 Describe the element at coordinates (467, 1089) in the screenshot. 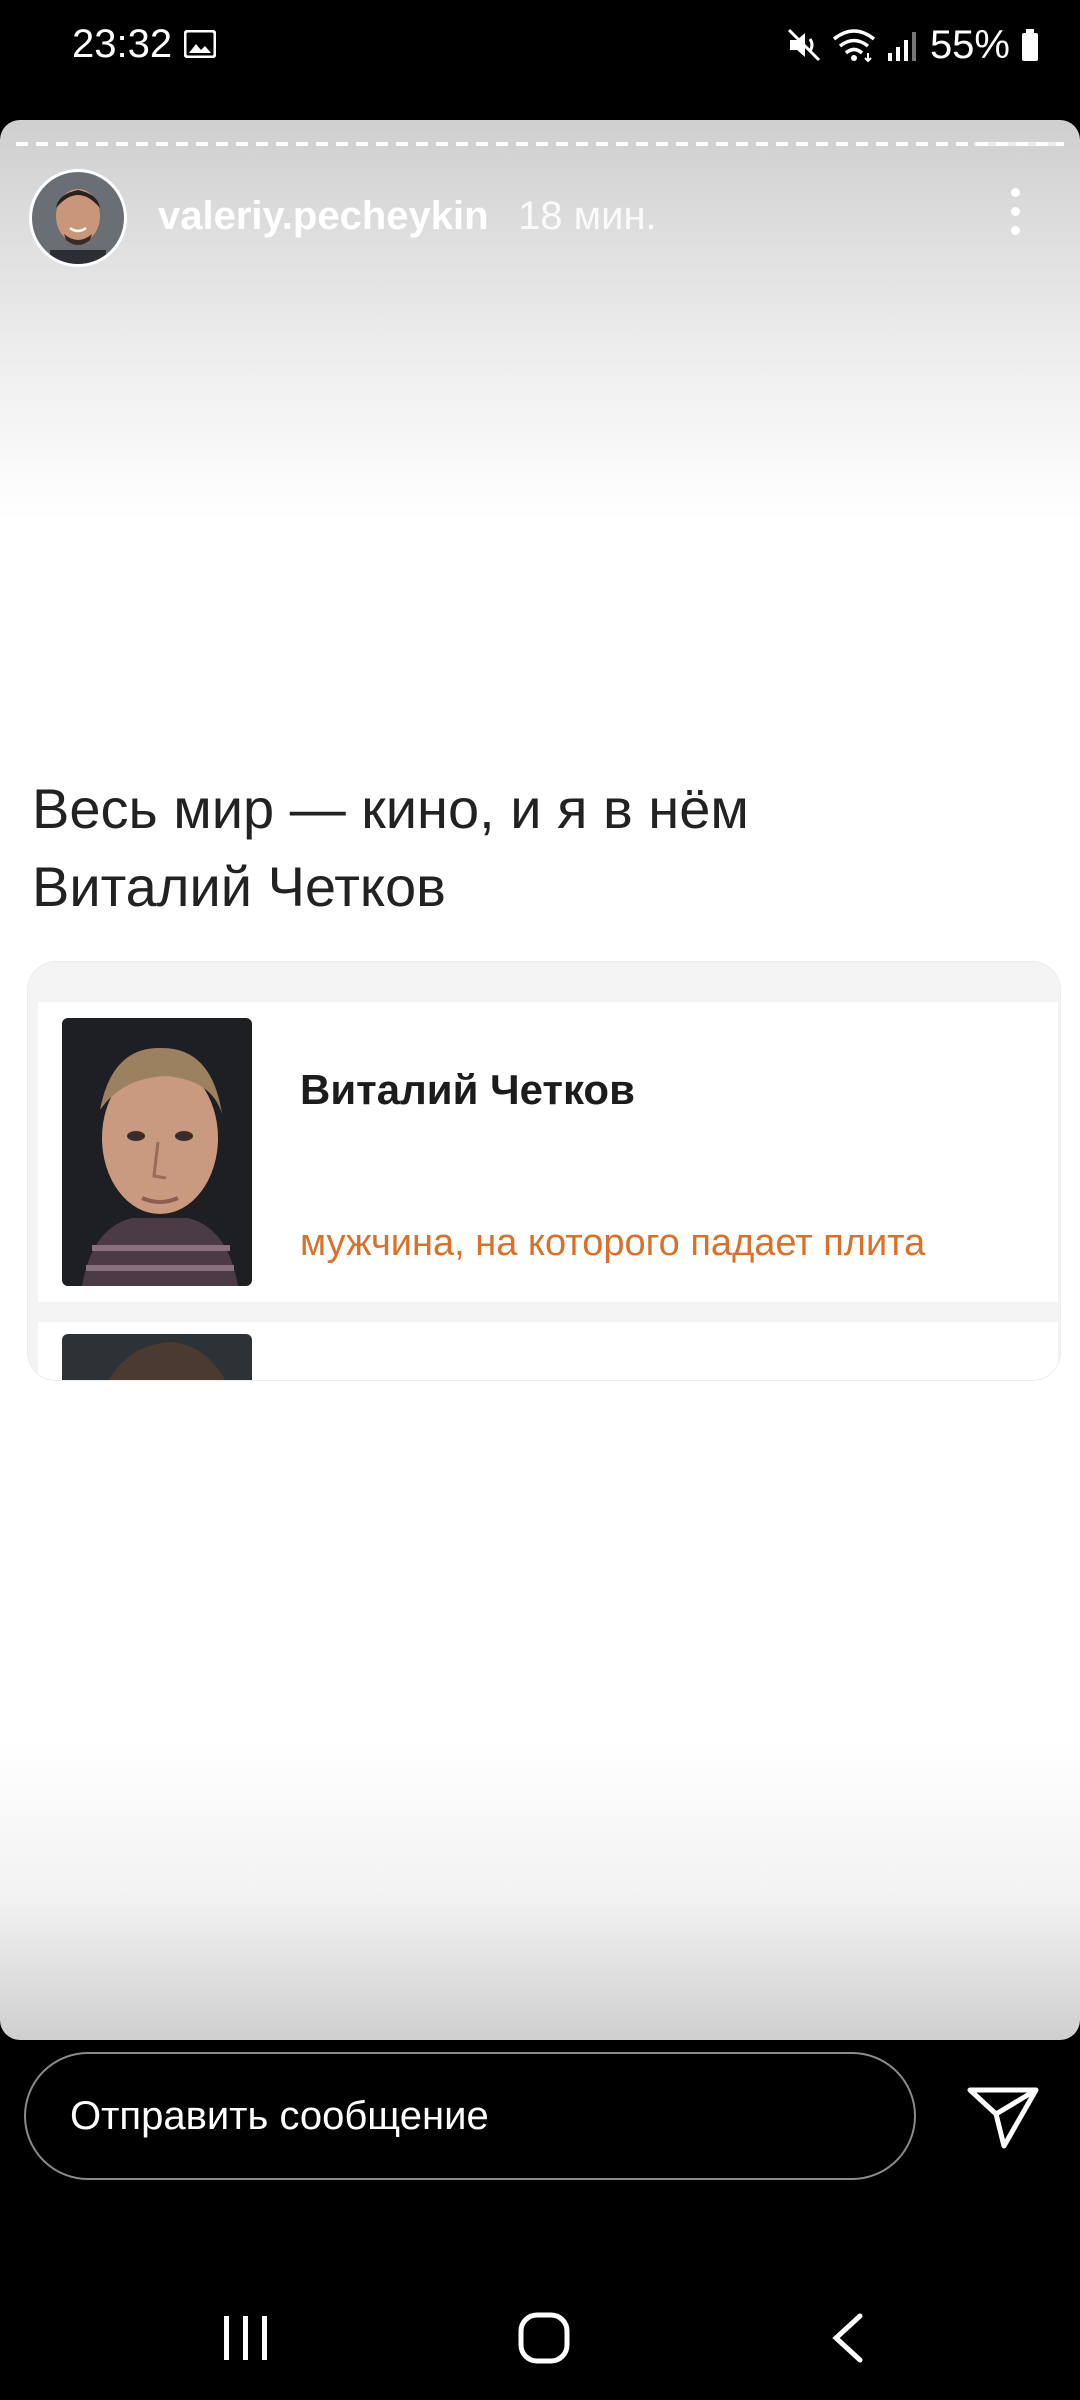

I see `actor-name: Виталий Четков` at that location.